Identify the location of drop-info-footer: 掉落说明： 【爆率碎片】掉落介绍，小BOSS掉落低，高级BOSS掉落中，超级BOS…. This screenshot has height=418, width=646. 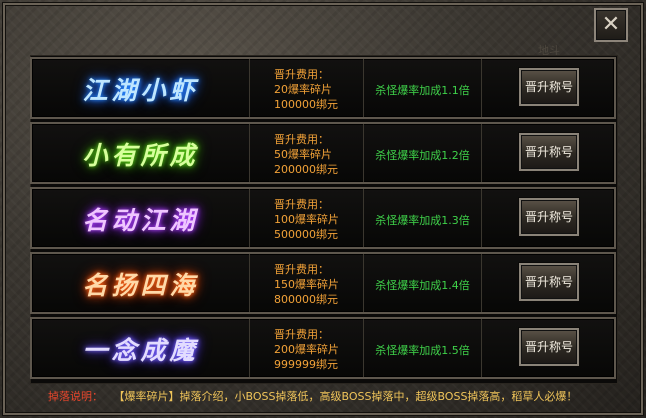
(312, 396).